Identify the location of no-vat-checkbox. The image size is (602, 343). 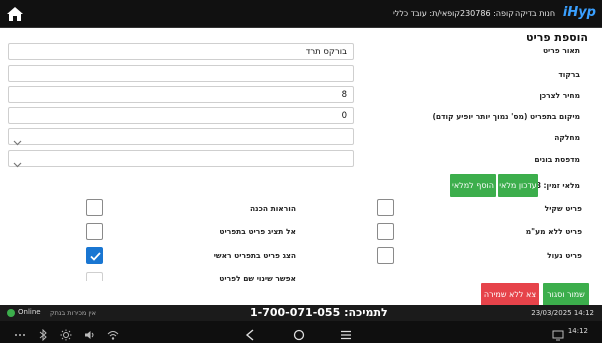
(385, 231).